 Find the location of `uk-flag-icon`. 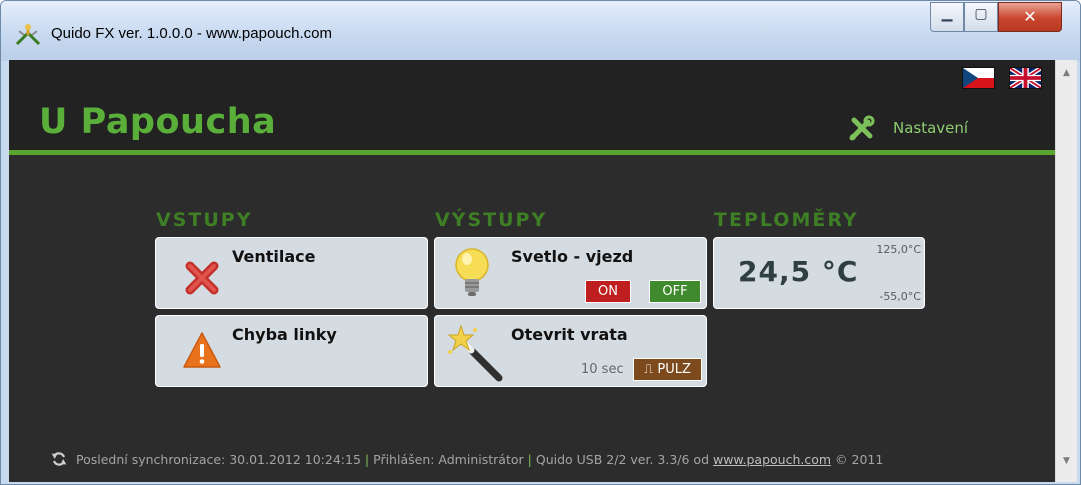

uk-flag-icon is located at coordinates (1025, 78).